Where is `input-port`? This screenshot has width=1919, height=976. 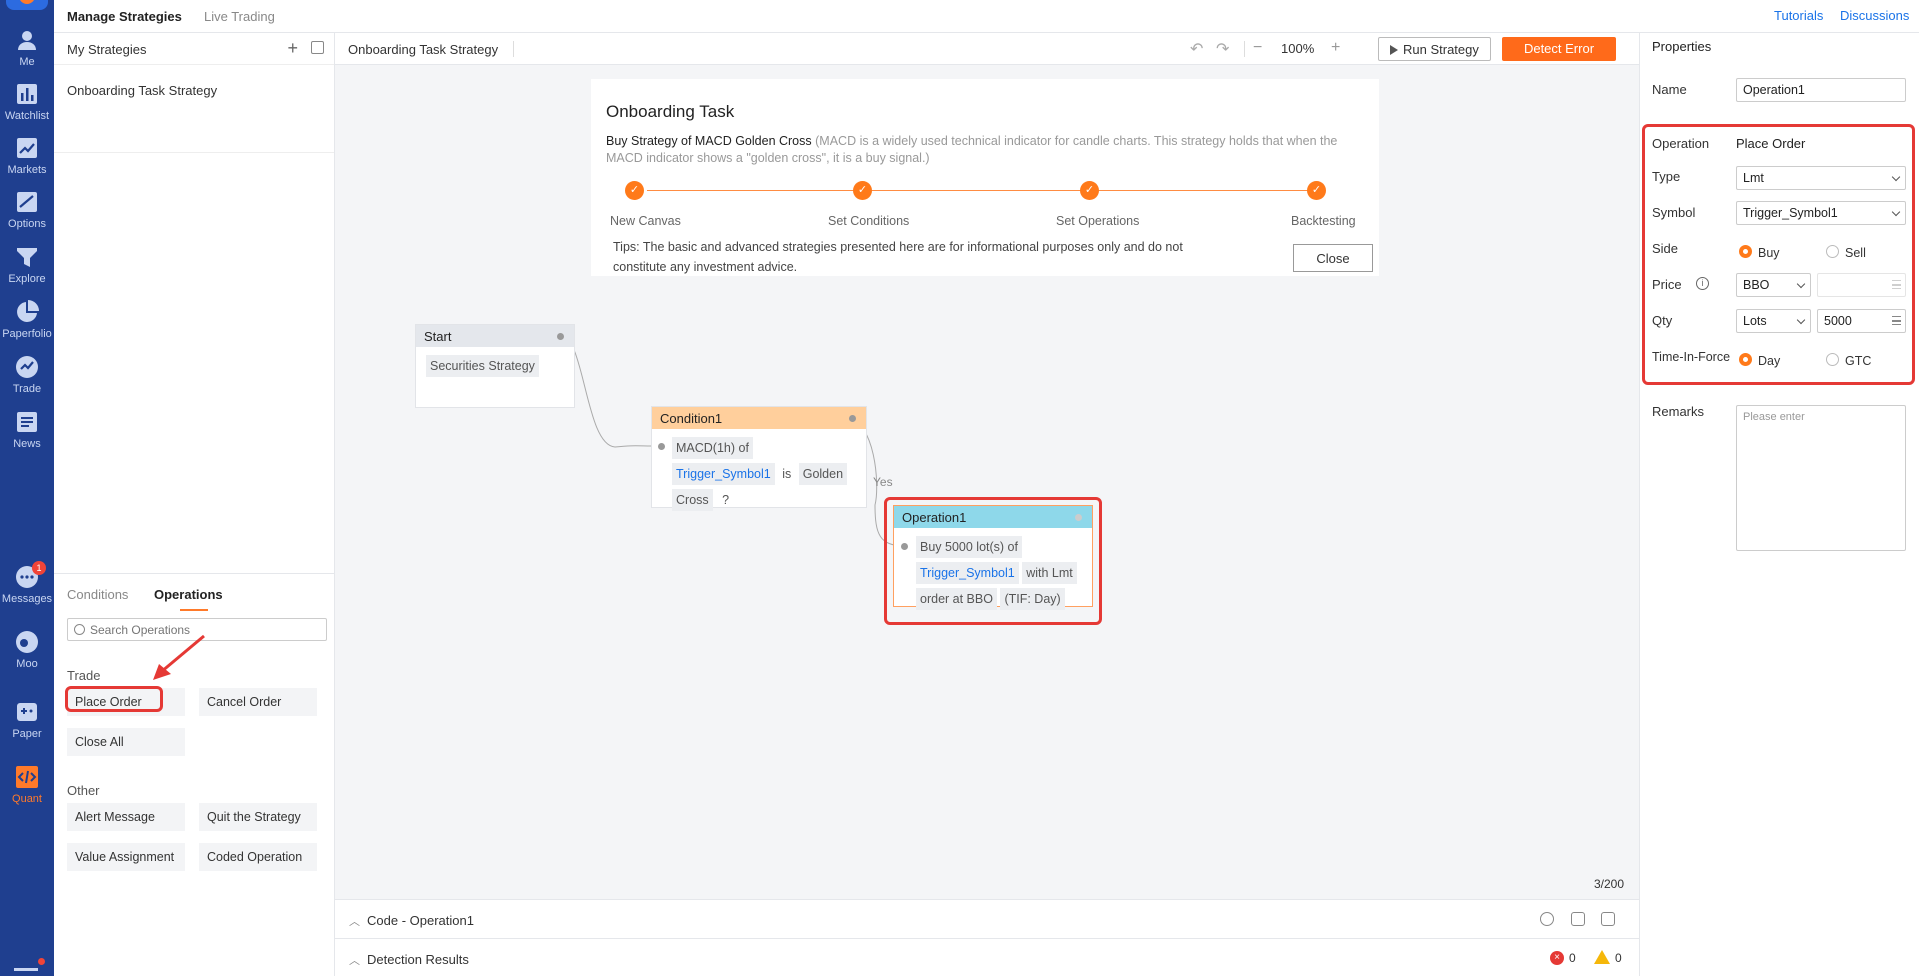
input-port is located at coordinates (661, 446).